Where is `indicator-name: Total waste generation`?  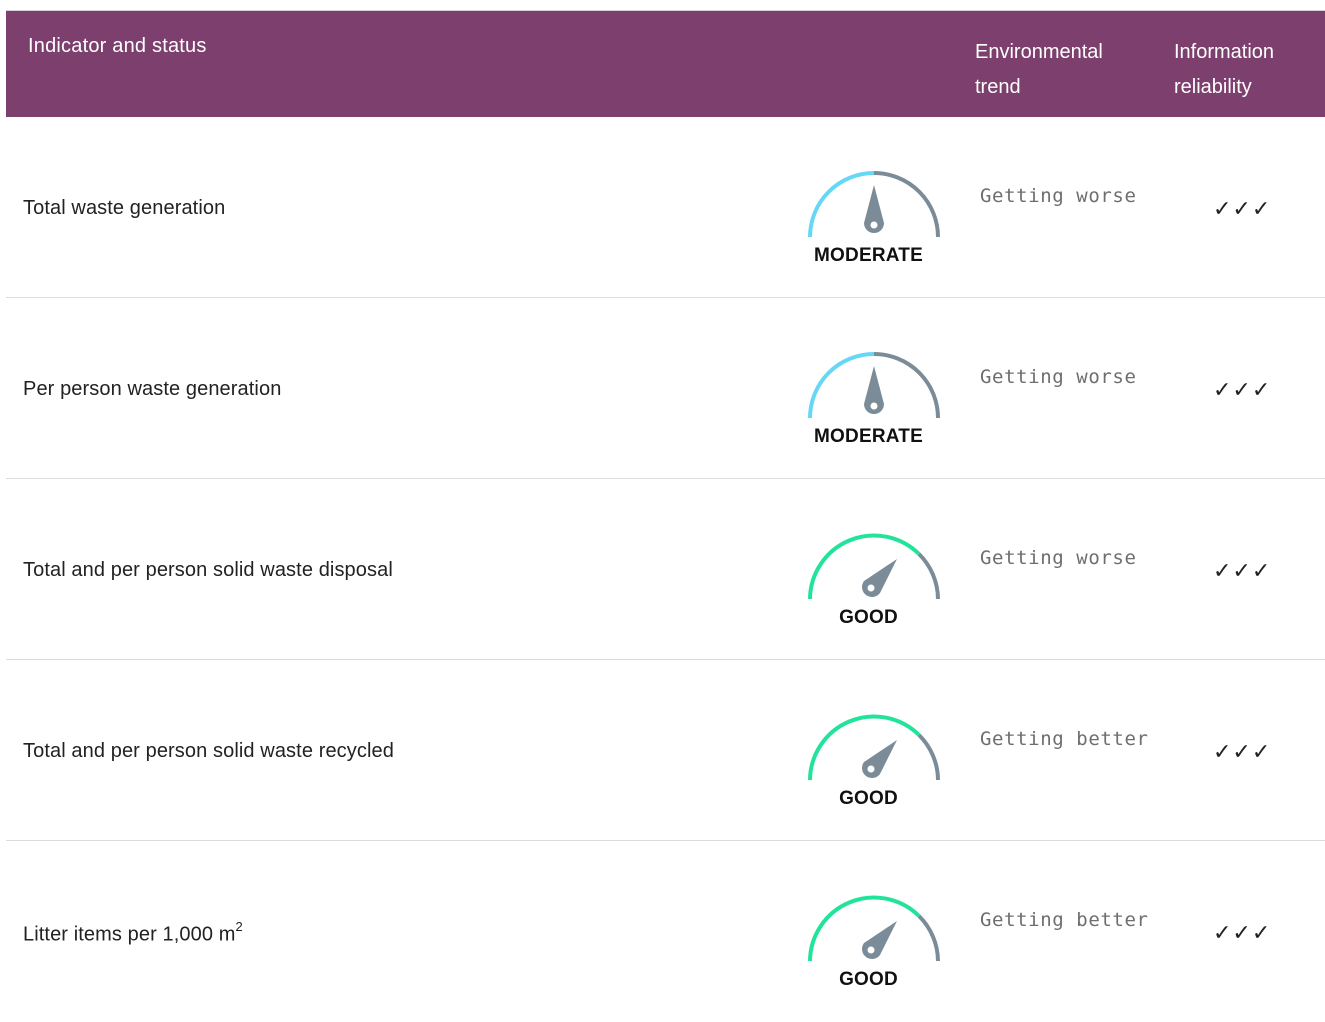
indicator-name: Total waste generation is located at coordinates (124, 208).